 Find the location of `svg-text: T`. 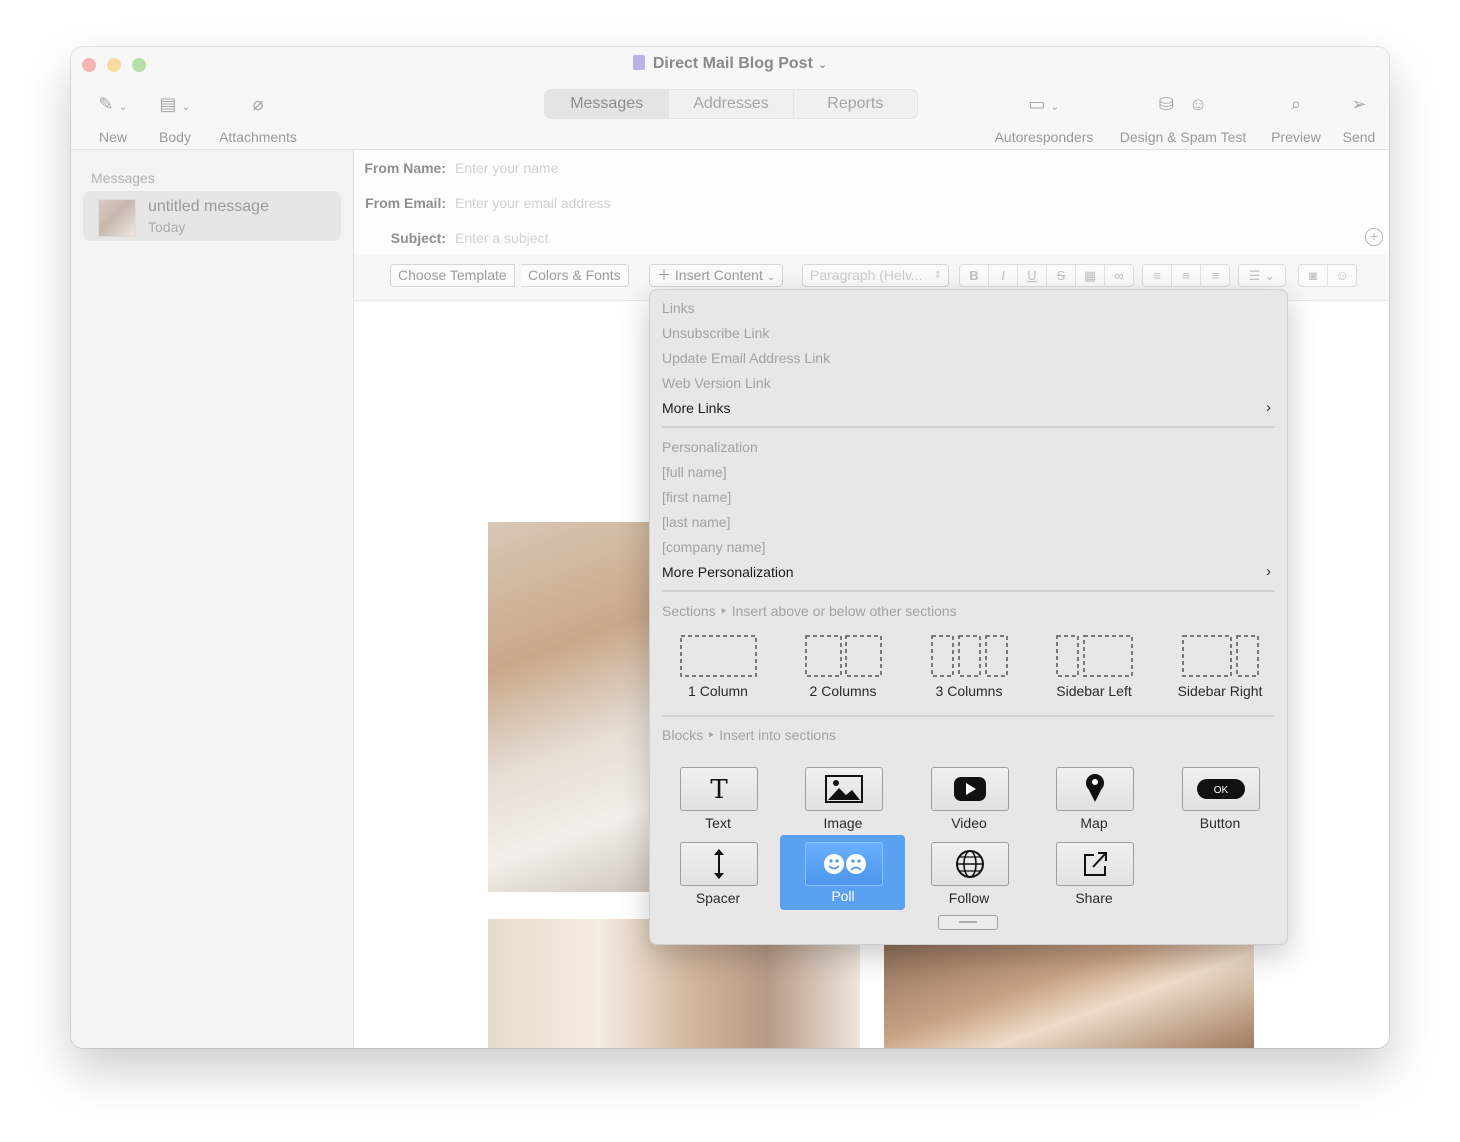

svg-text: T is located at coordinates (719, 790).